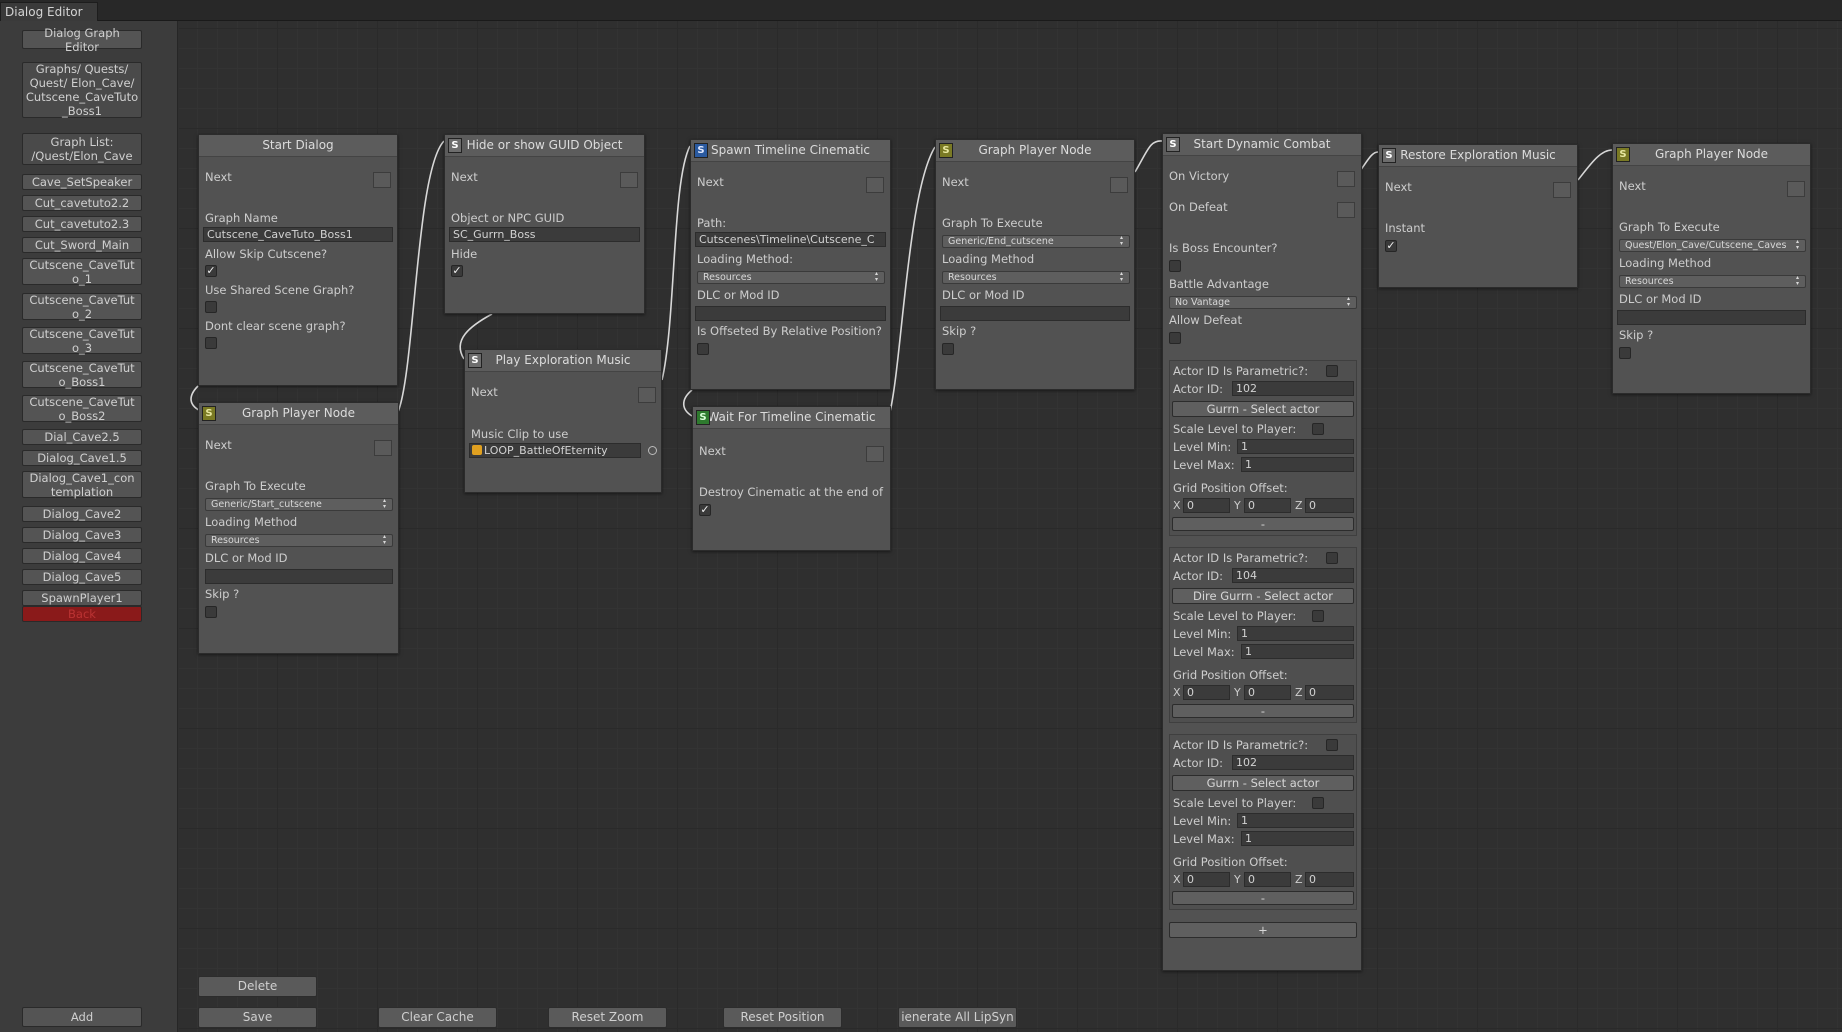  What do you see at coordinates (437, 1017) in the screenshot?
I see `clear-cache-button: Clear Cache` at bounding box center [437, 1017].